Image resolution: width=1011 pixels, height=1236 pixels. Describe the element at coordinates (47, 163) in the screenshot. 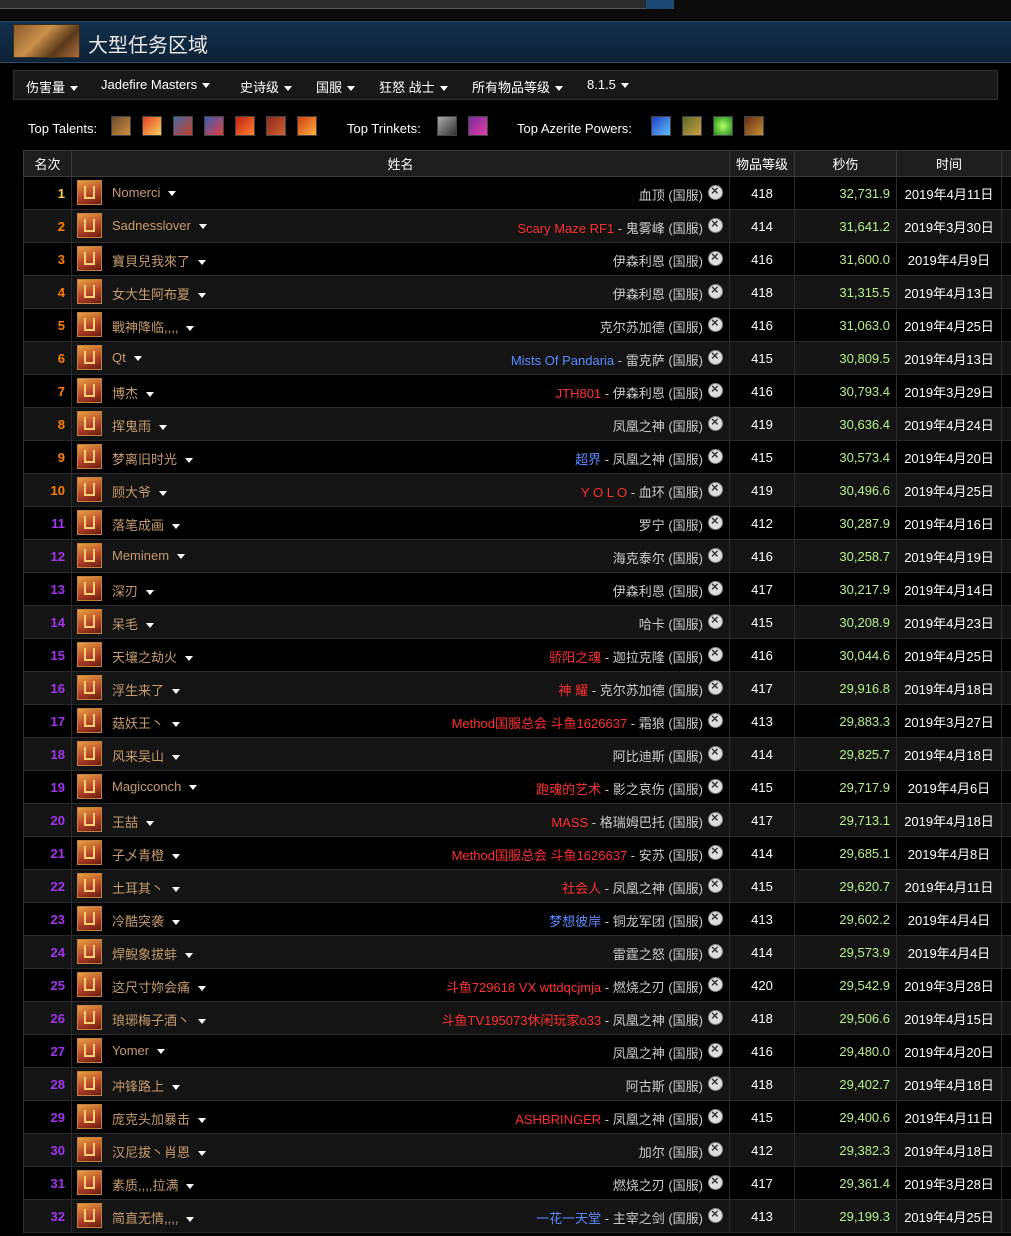

I see `header-rank: 名次` at that location.